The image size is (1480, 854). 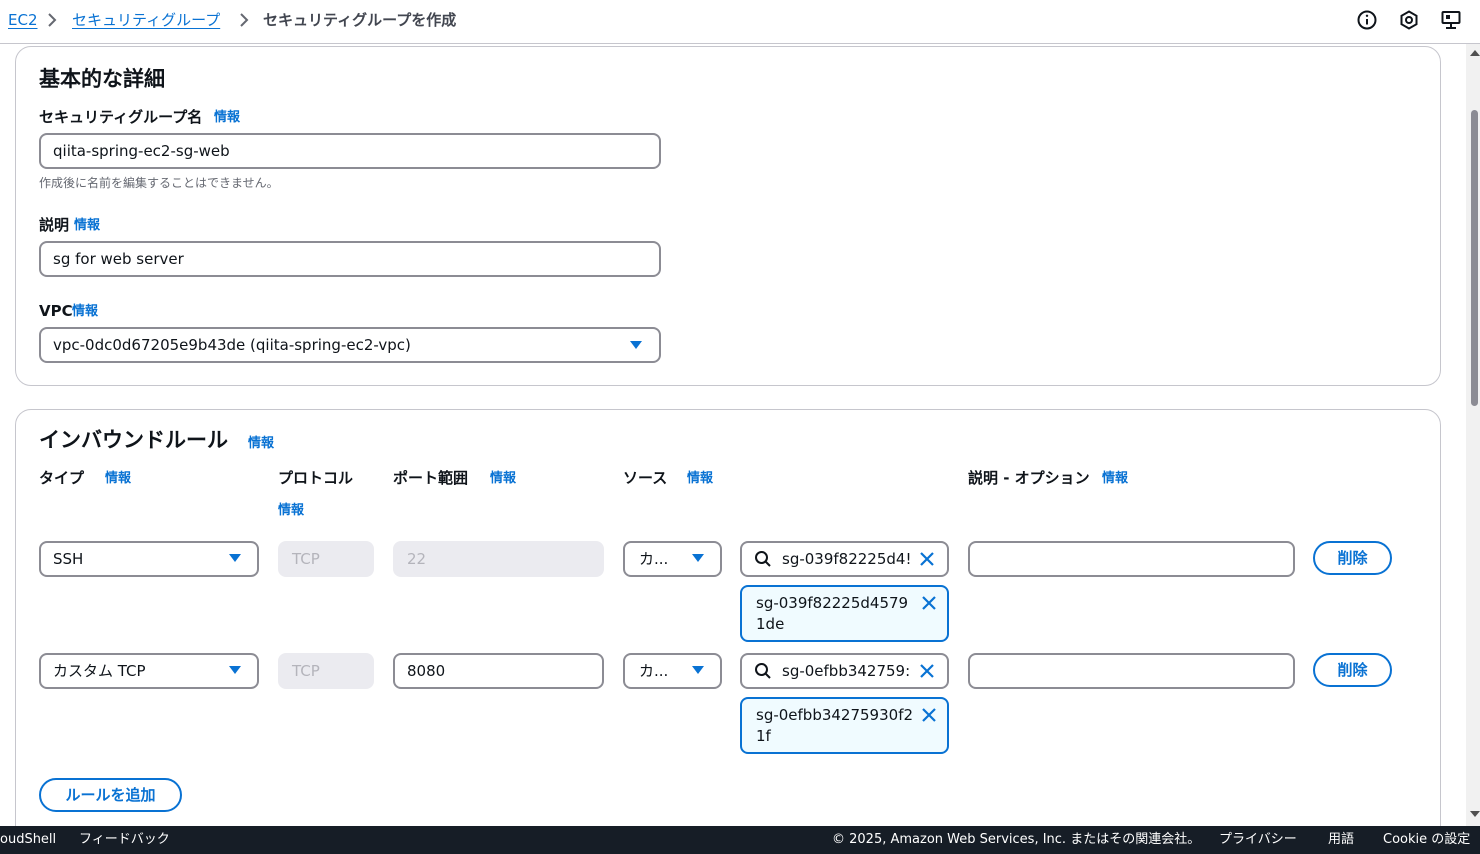 What do you see at coordinates (1474, 258) in the screenshot?
I see `scrollbar-thumb` at bounding box center [1474, 258].